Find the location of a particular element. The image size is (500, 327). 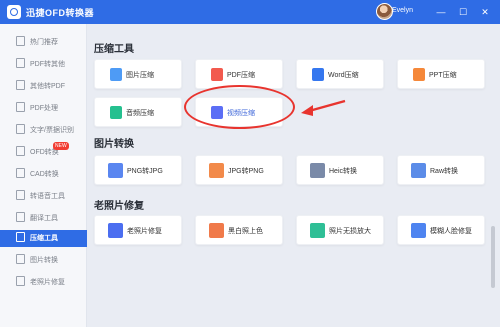

sidebar-item-label: 翻译工具 is located at coordinates (44, 218).